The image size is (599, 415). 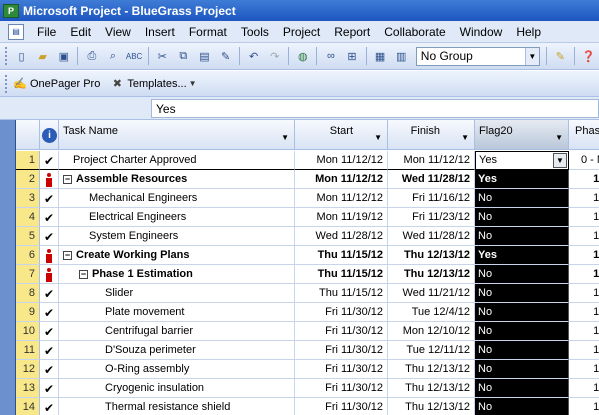 What do you see at coordinates (431, 135) in the screenshot?
I see `finish-header: Finish ▼` at bounding box center [431, 135].